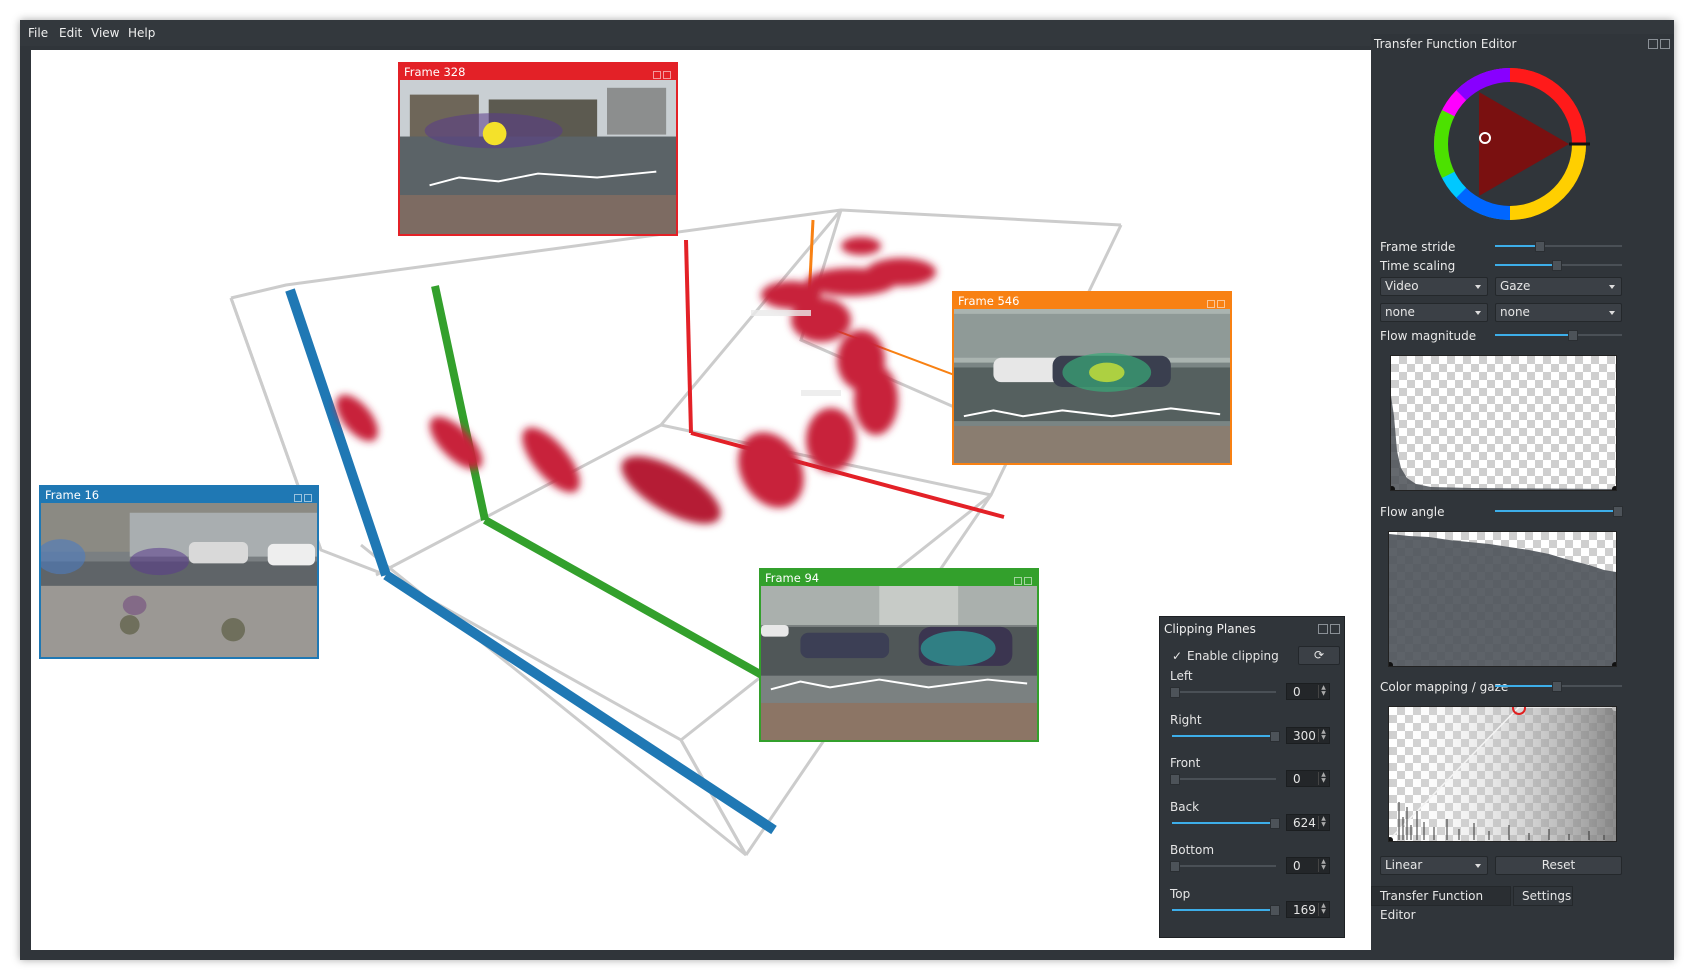 The image size is (1694, 980). I want to click on clip-label: Bottom, so click(1192, 850).